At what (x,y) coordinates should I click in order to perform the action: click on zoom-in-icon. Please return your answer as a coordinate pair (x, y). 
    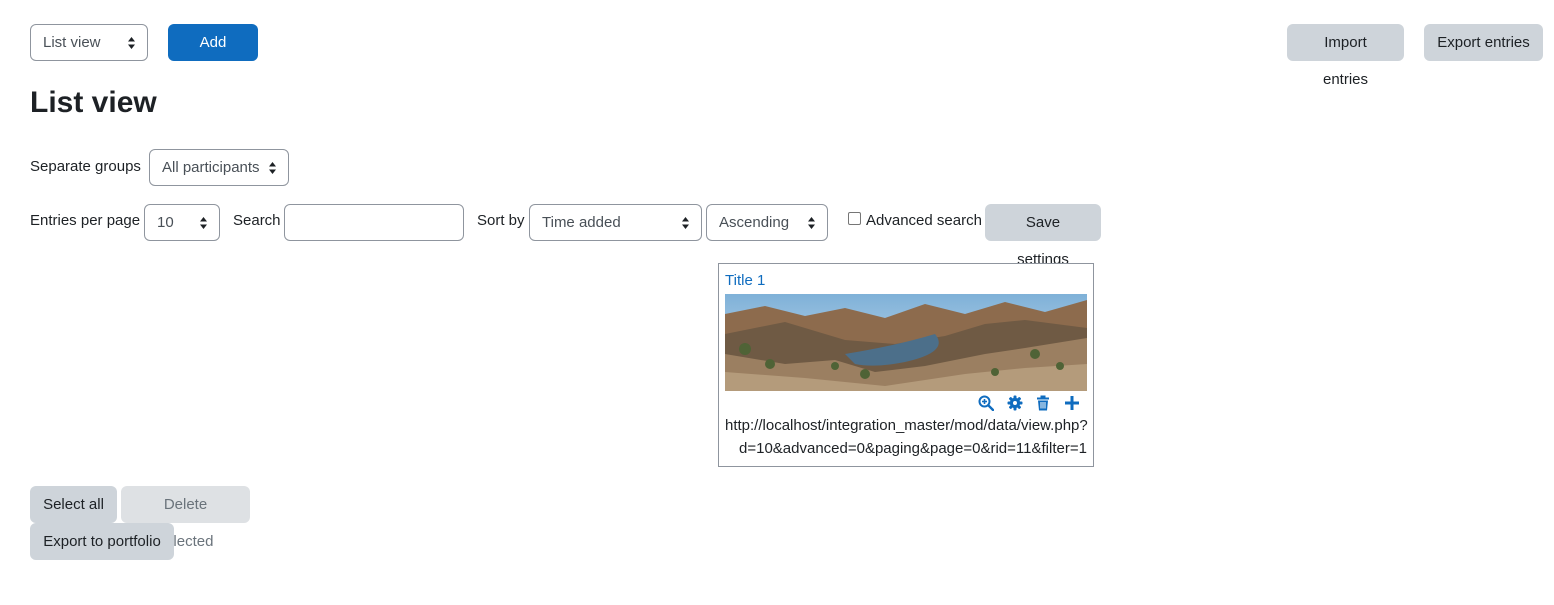
    Looking at the image, I should click on (986, 403).